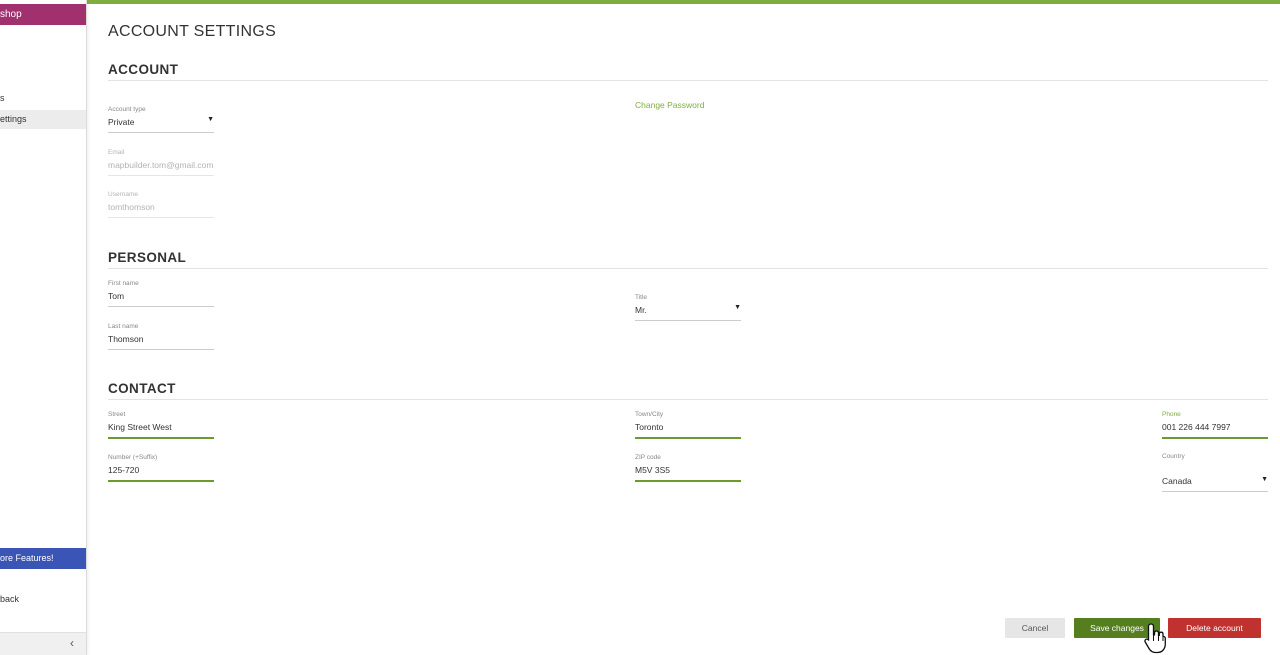 The height and width of the screenshot is (655, 1280). Describe the element at coordinates (116, 152) in the screenshot. I see `field-label: Email` at that location.